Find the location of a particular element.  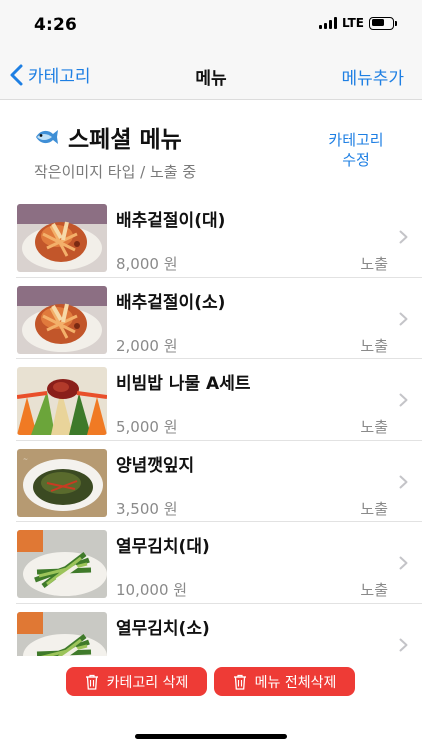

status-bar: 4:26 LTE is located at coordinates (211, 25).